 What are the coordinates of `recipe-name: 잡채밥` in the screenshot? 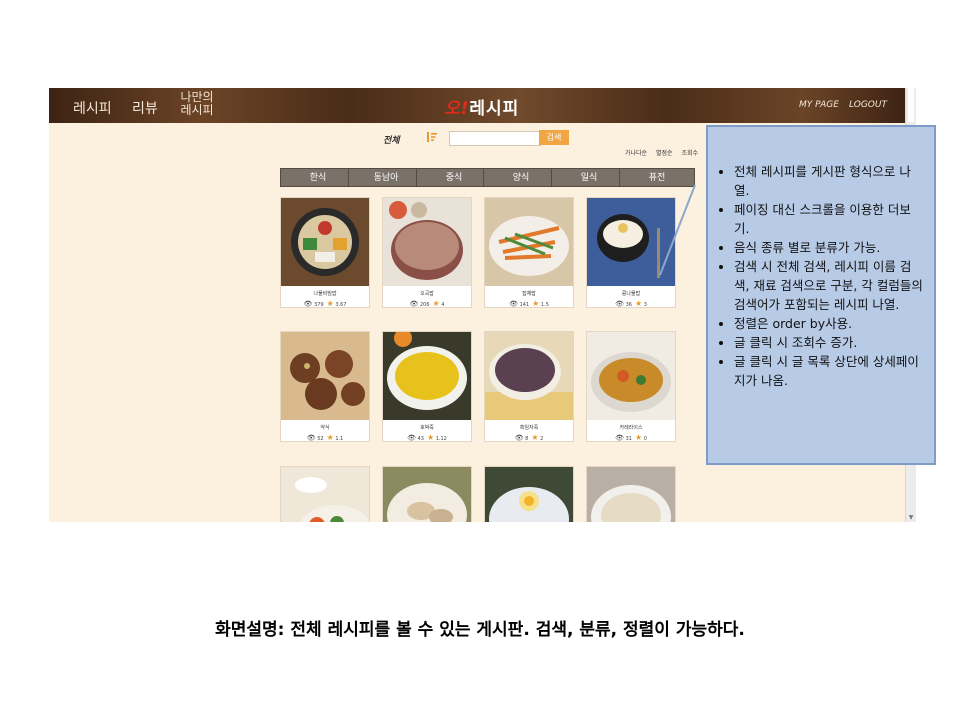 It's located at (529, 294).